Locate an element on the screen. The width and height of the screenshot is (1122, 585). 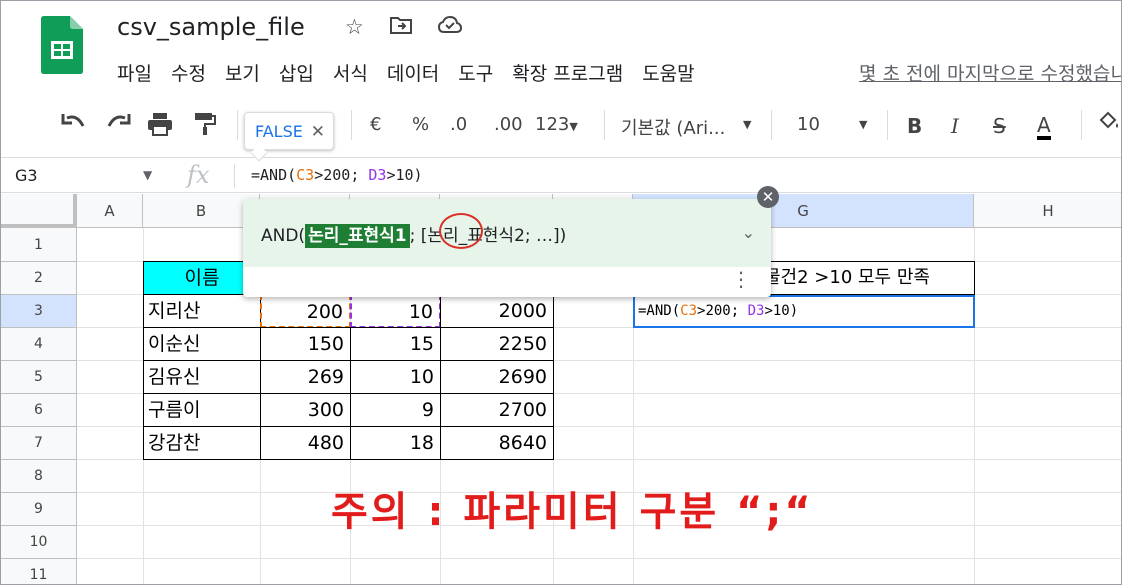
preview-value: FALSE is located at coordinates (279, 131).